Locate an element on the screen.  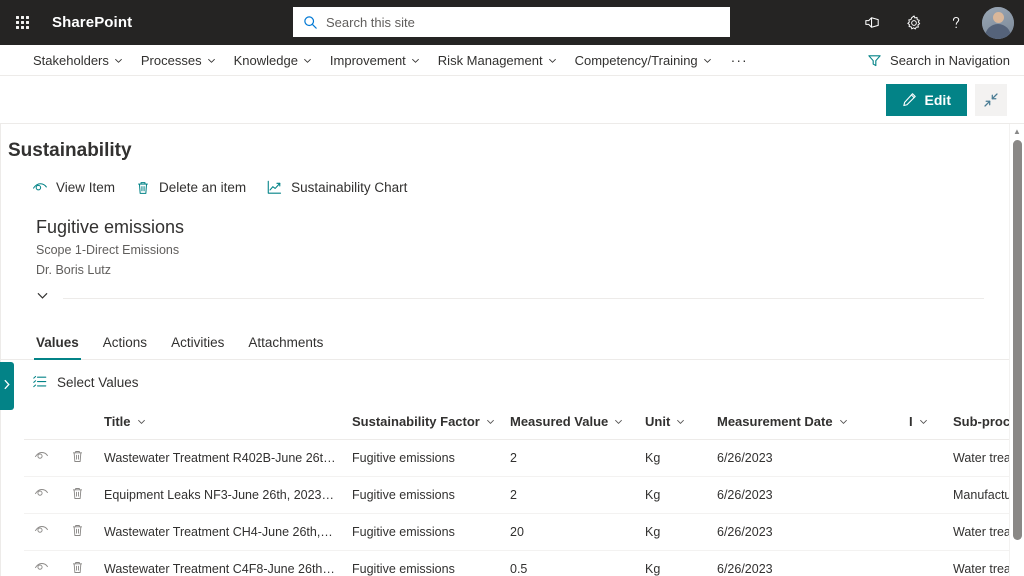
left-panel-handle is located at coordinates (7, 386).